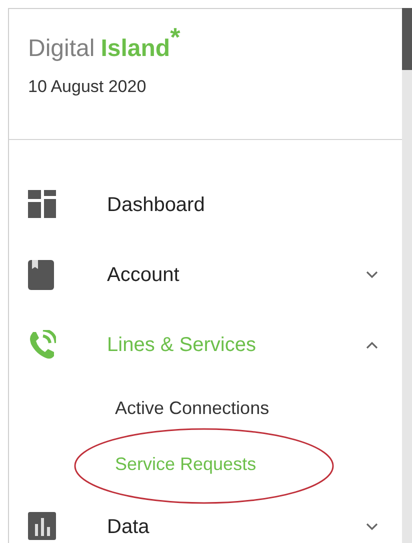 The image size is (412, 543). Describe the element at coordinates (61, 49) in the screenshot. I see `logo-text: Digital` at that location.